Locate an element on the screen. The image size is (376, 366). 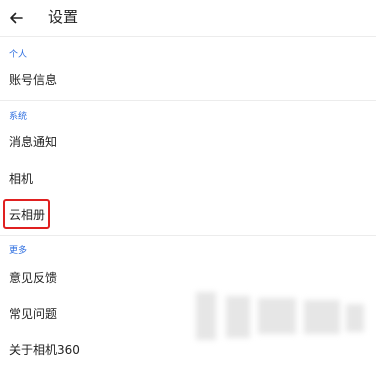
back-button is located at coordinates (16, 18).